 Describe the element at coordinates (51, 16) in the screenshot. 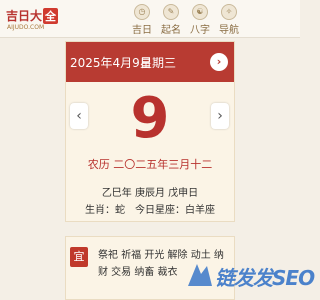

I see `logo-mark: 全` at that location.